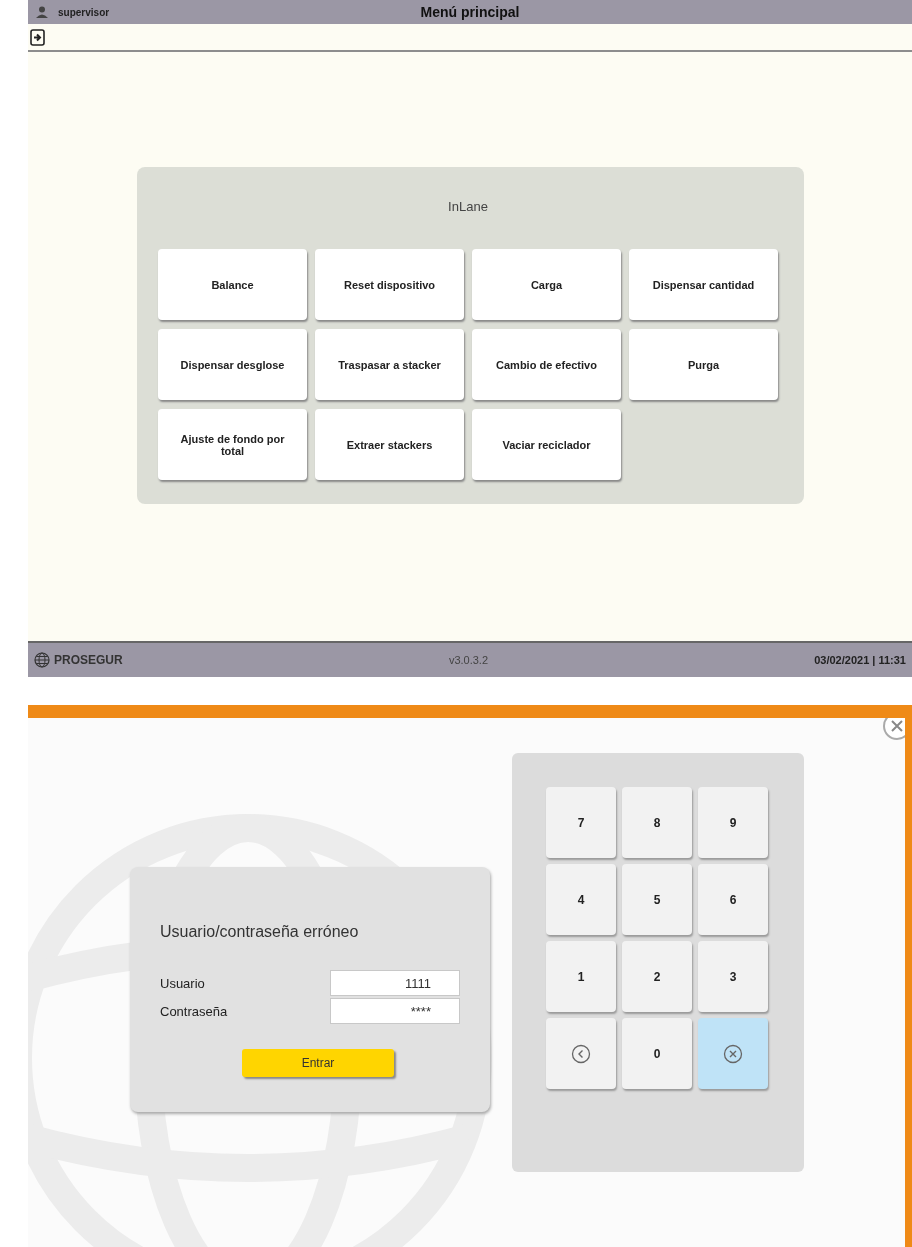 This screenshot has height=1247, width=912. I want to click on username: supervisor, so click(84, 12).